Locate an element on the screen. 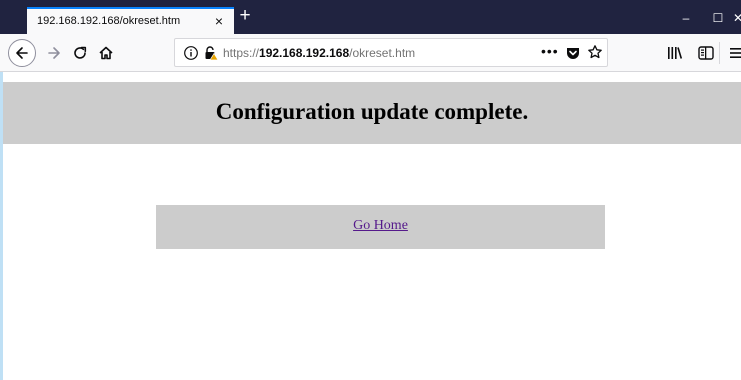 This screenshot has height=380, width=741. url-text: https://192.168.192.168/okreset.htm is located at coordinates (319, 53).